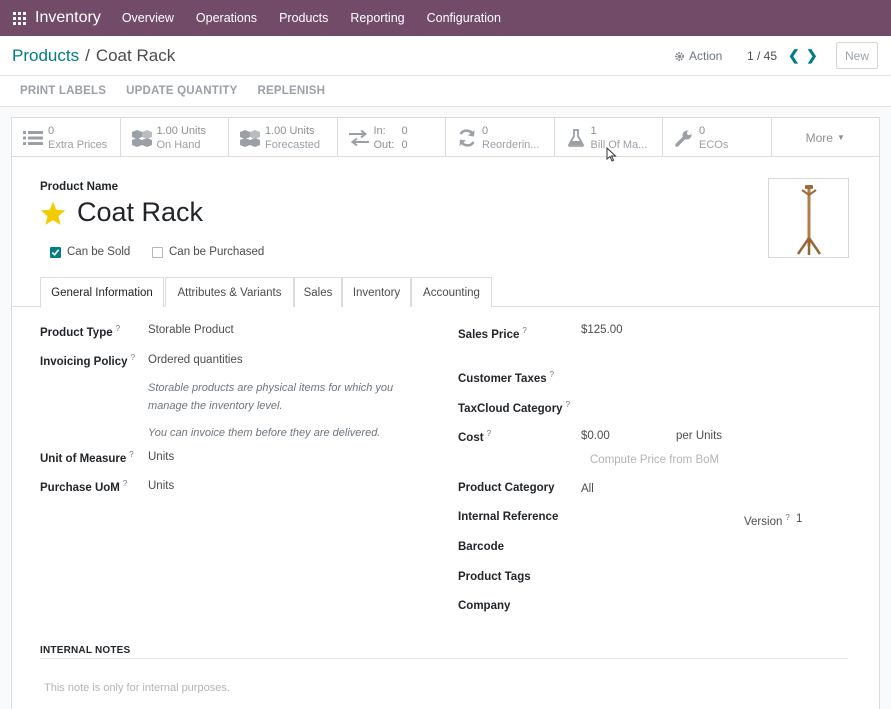  Describe the element at coordinates (699, 436) in the screenshot. I see `cost-unit: per Units` at that location.